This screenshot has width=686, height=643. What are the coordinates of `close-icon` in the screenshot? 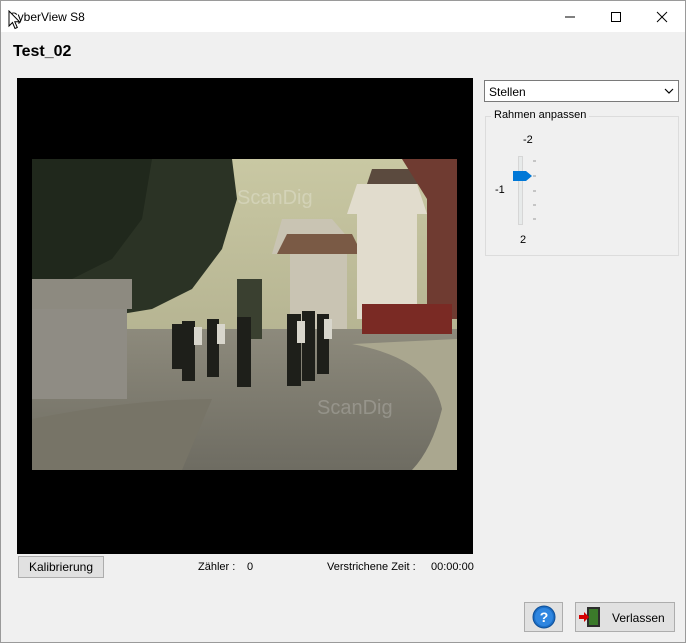 It's located at (662, 16).